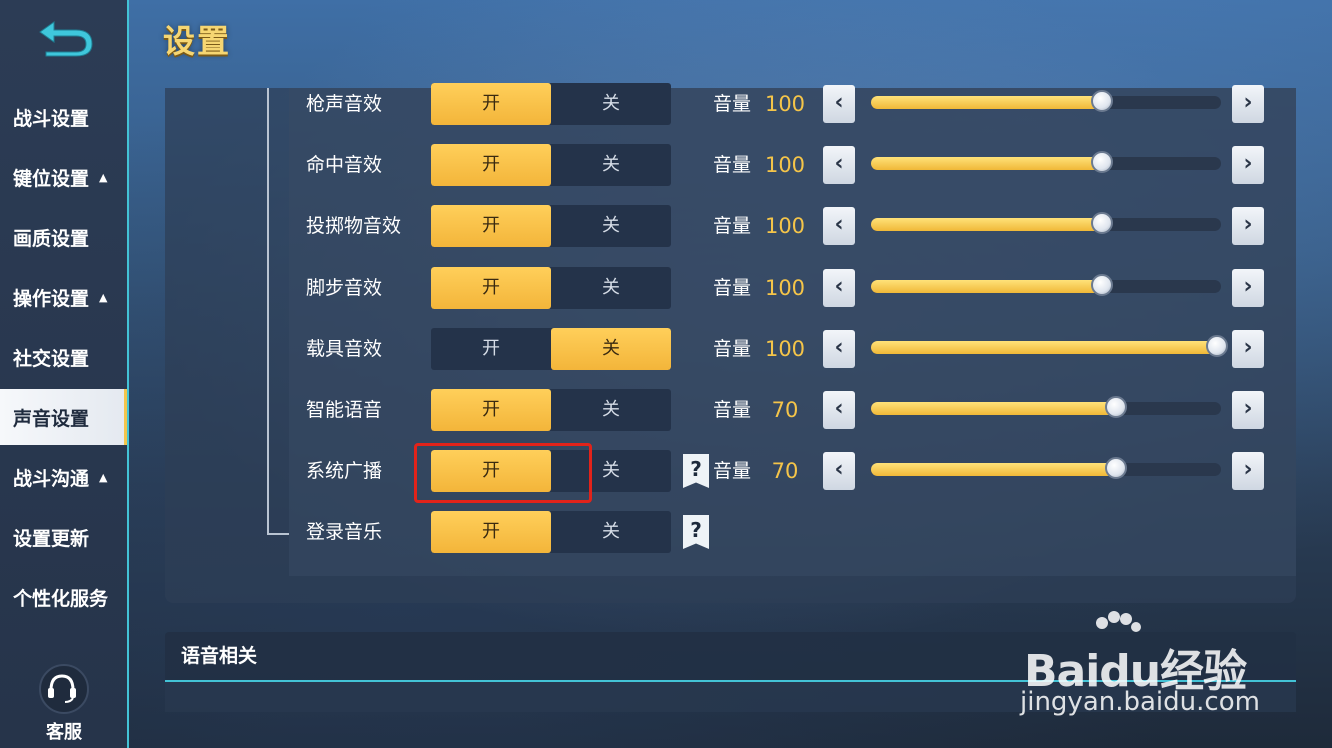 This screenshot has height=748, width=1332. What do you see at coordinates (64, 732) in the screenshot?
I see `service-label: 客服` at bounding box center [64, 732].